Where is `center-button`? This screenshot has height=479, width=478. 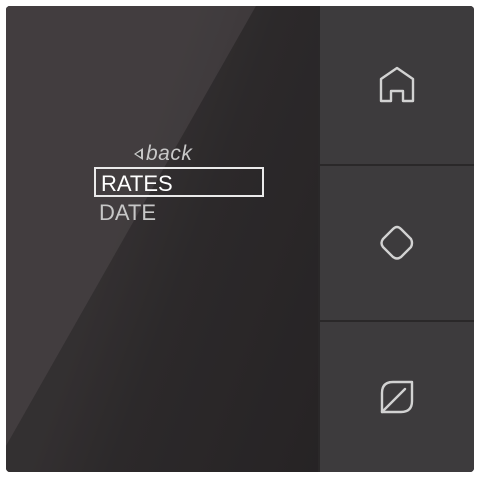 center-button is located at coordinates (397, 243).